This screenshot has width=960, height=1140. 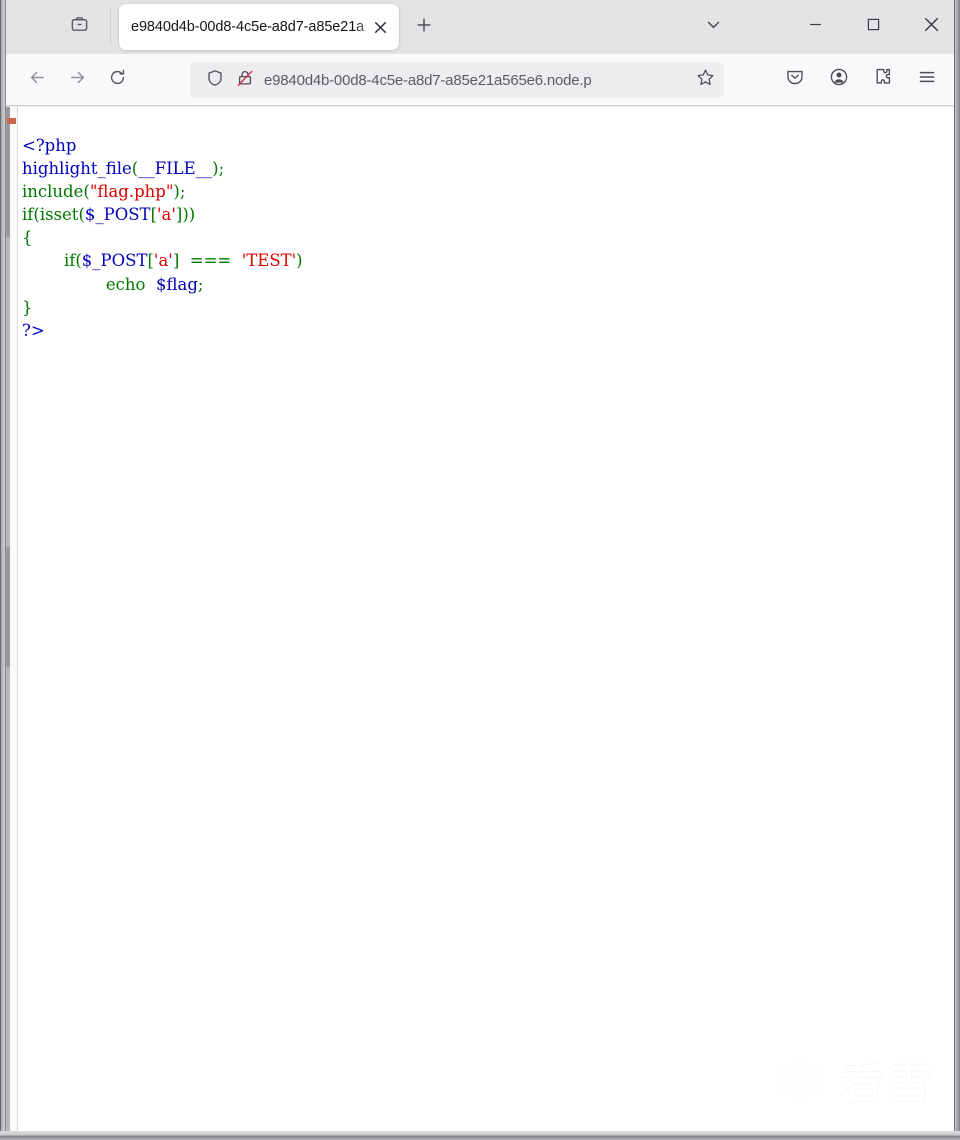 What do you see at coordinates (77, 168) in the screenshot?
I see `code-token: highlight_file` at bounding box center [77, 168].